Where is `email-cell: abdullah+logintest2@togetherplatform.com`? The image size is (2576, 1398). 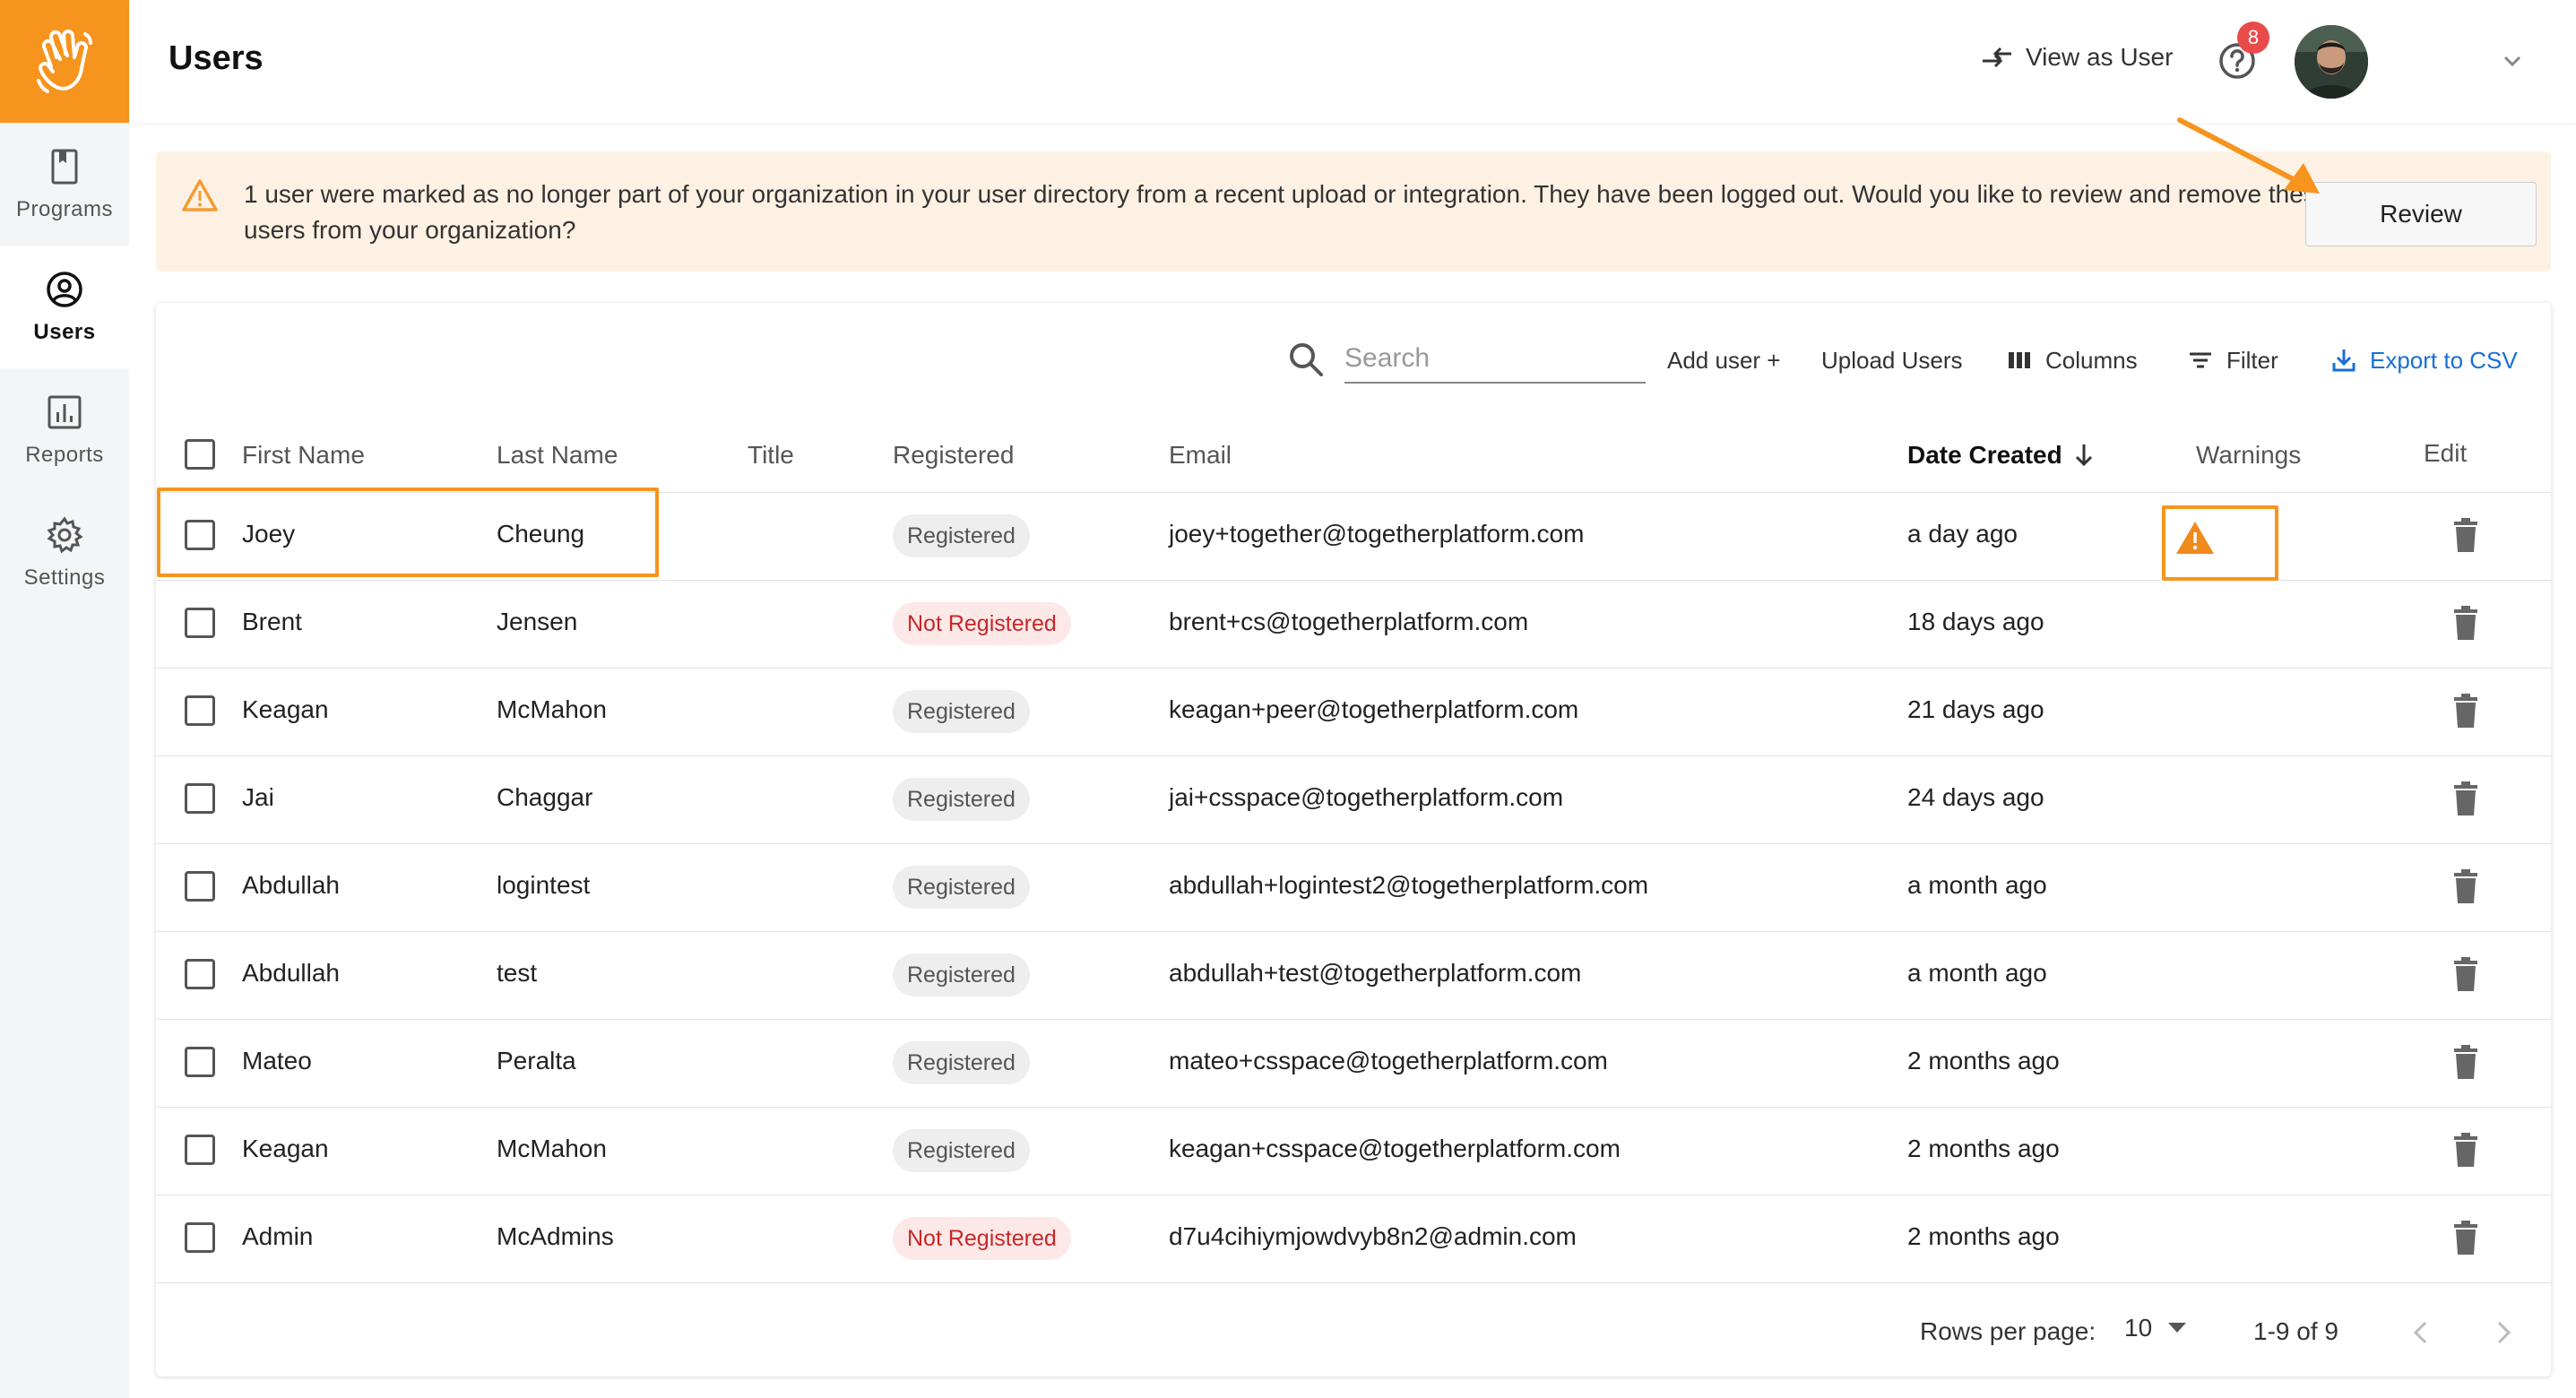
email-cell: abdullah+logintest2@togetherplatform.com is located at coordinates (1409, 885).